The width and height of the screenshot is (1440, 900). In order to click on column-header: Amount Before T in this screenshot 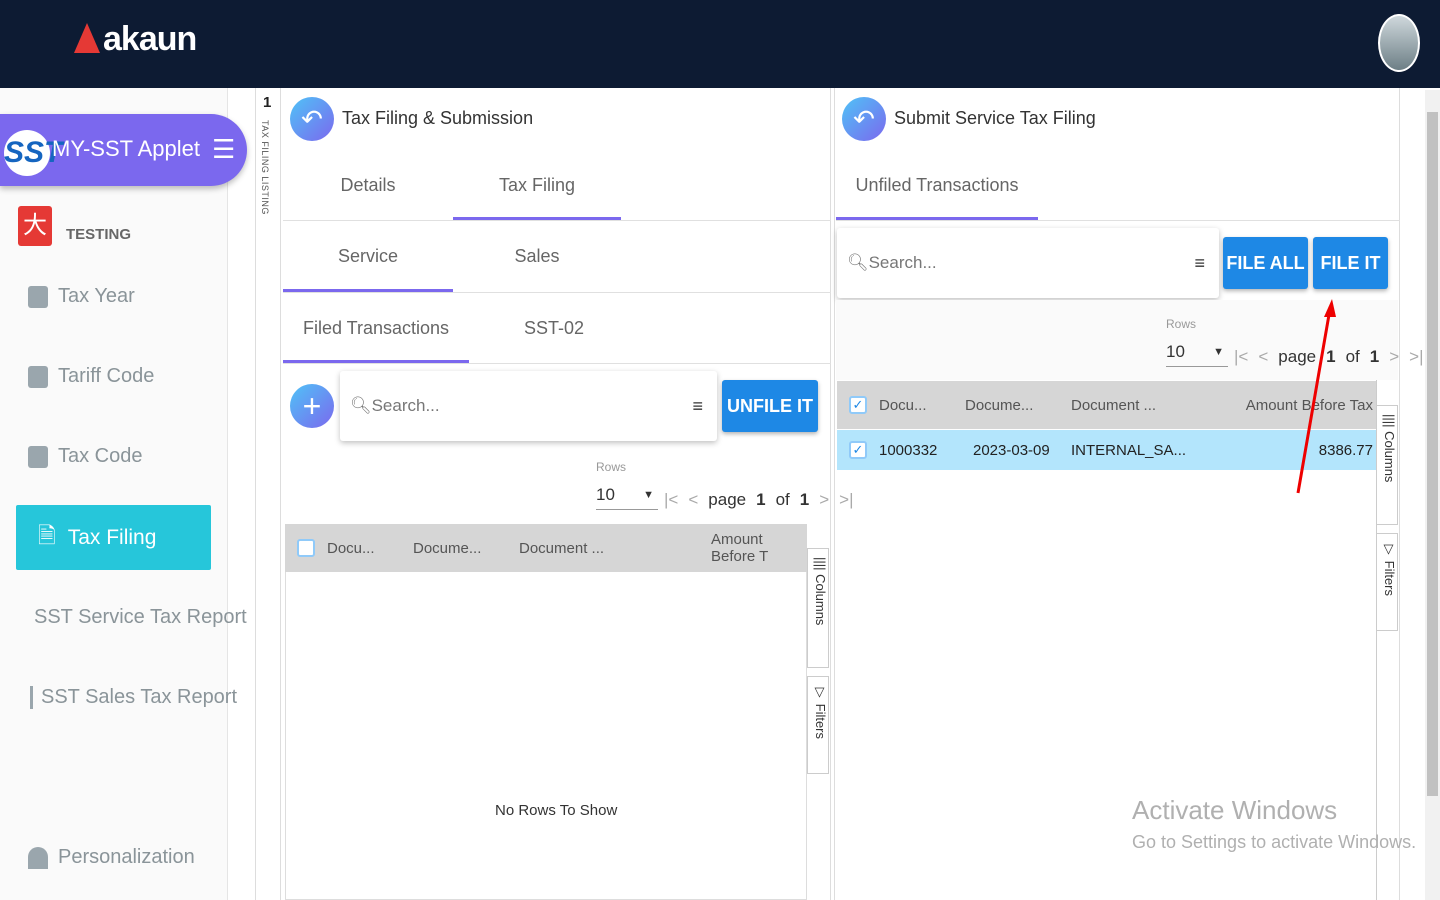, I will do `click(759, 548)`.